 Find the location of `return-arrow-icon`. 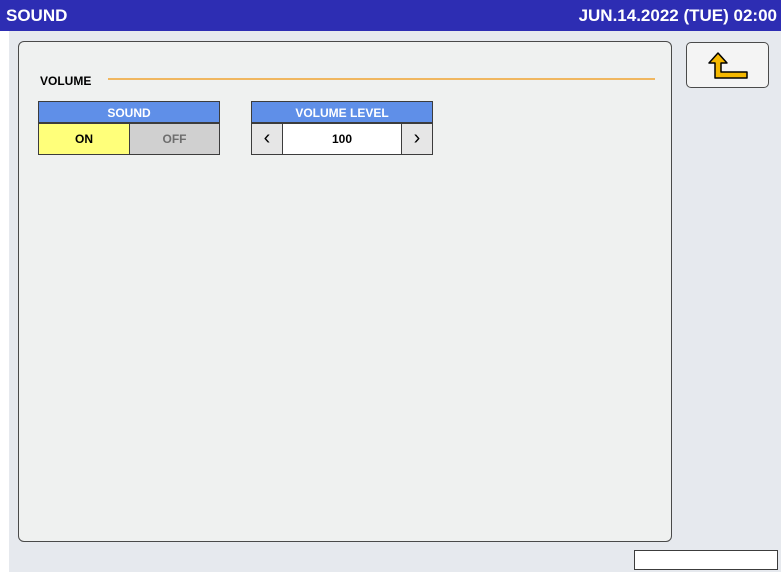

return-arrow-icon is located at coordinates (728, 65).